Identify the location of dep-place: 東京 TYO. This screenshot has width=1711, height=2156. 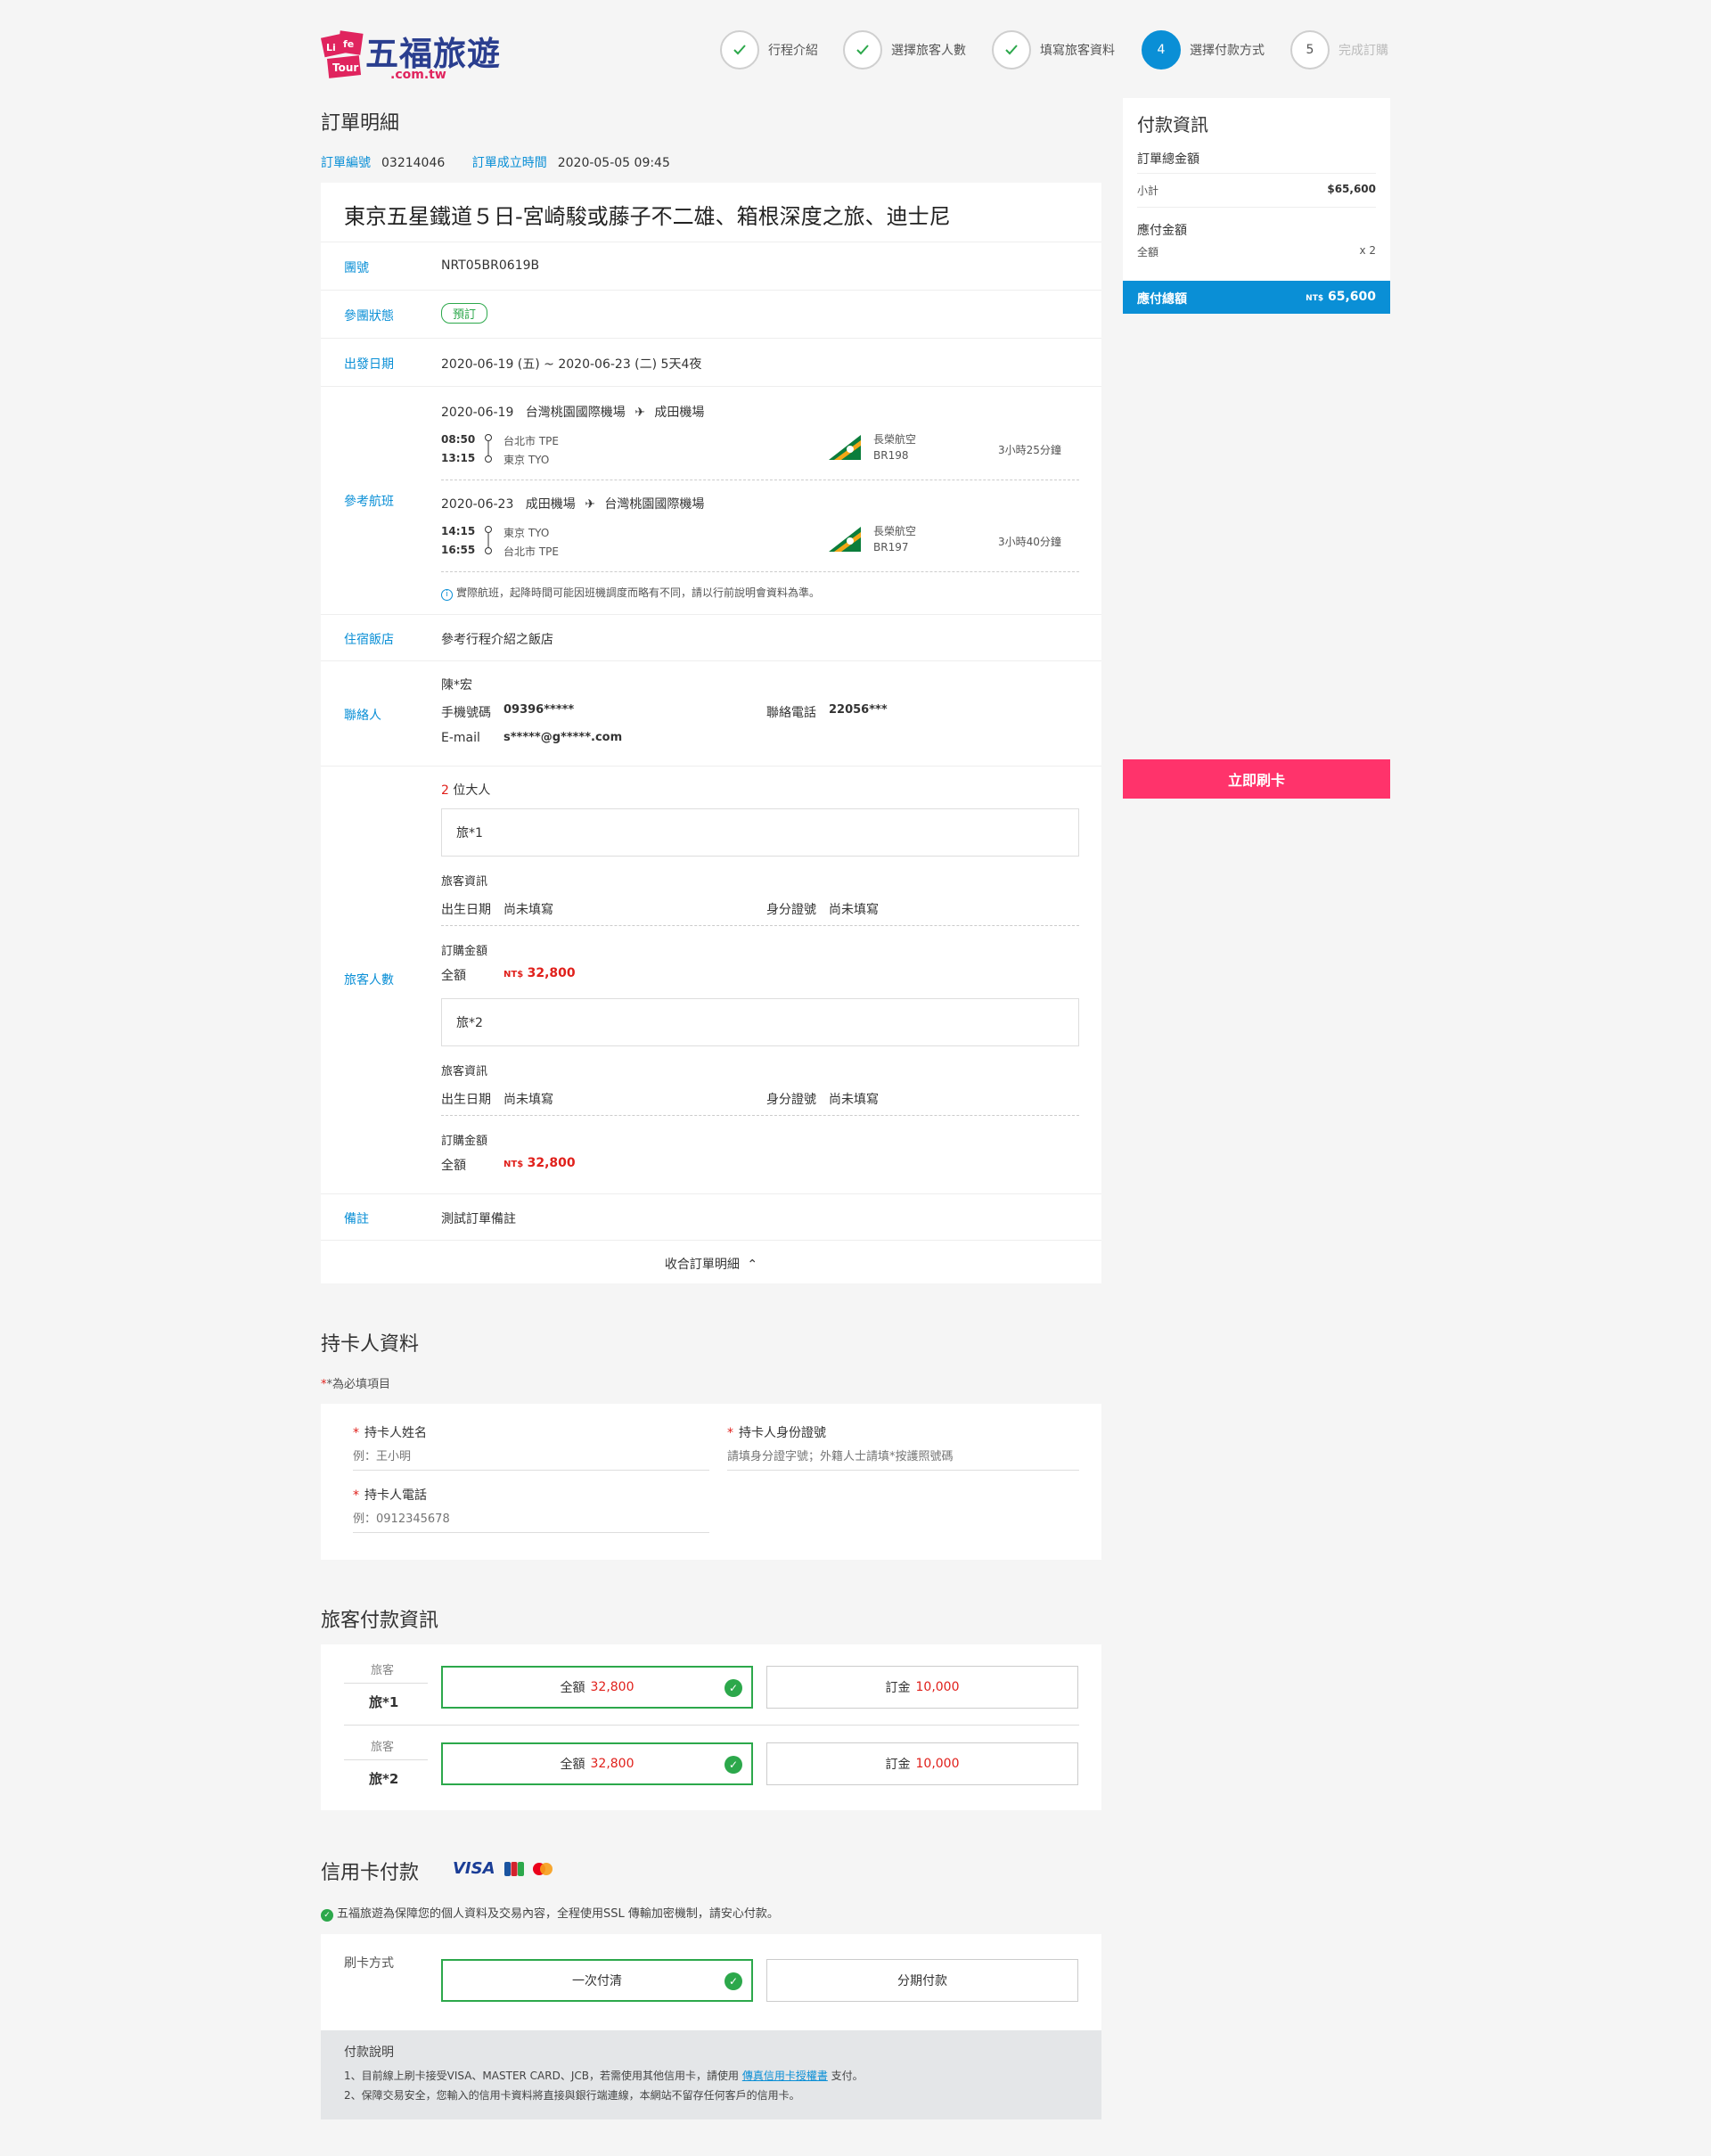
(526, 533).